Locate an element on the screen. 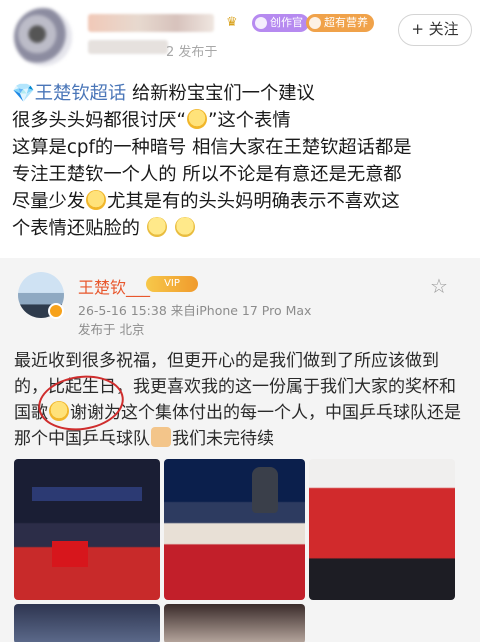 Image resolution: width=480 pixels, height=642 pixels. photo-banner is located at coordinates (87, 494).